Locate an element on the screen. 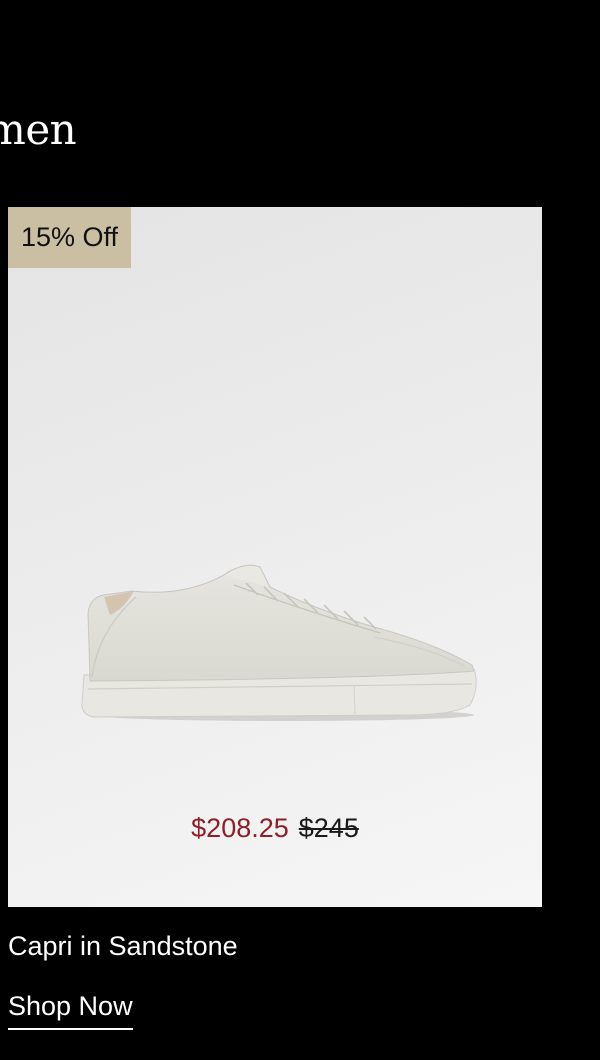  price-row: $208.25 $245 is located at coordinates (275, 828).